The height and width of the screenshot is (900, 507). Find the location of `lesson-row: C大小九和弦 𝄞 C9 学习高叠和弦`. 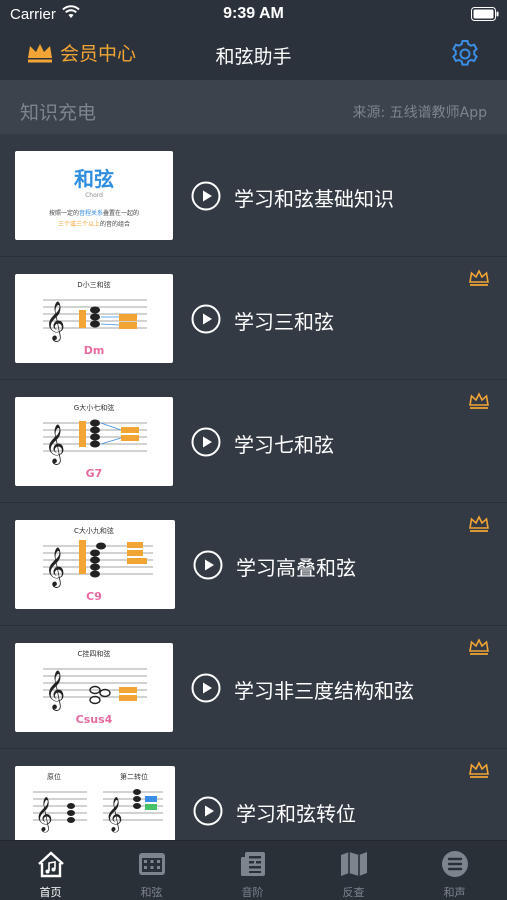

lesson-row: C大小九和弦 𝄞 C9 学习高叠和弦 is located at coordinates (253, 564).